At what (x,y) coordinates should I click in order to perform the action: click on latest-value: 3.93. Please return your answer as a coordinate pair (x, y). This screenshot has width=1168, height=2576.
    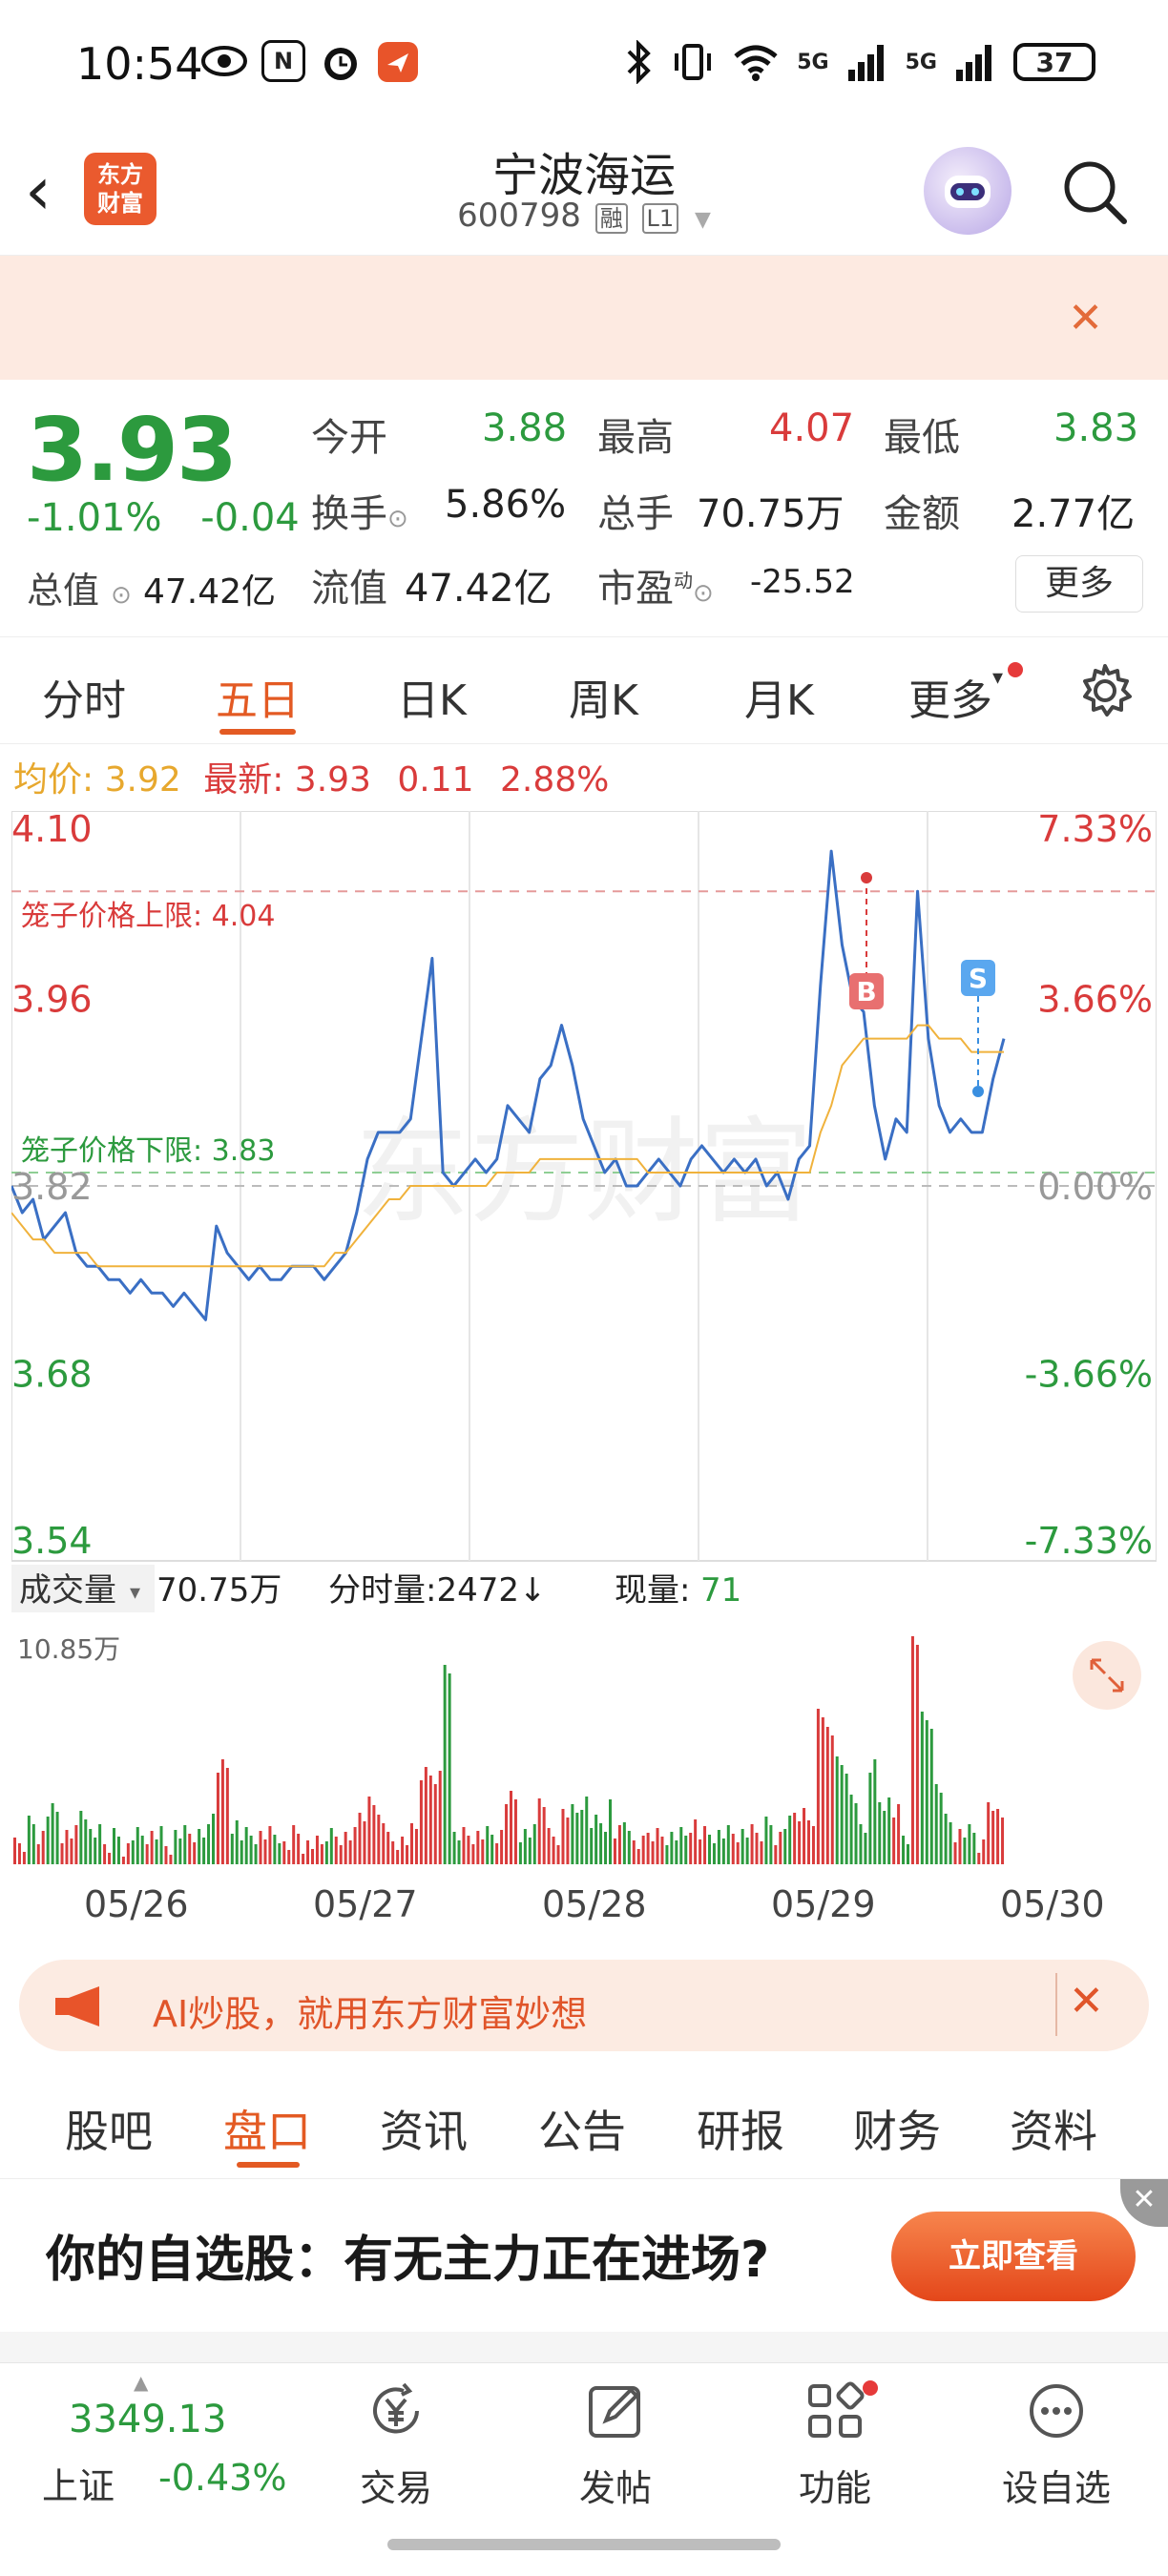
    Looking at the image, I should click on (332, 780).